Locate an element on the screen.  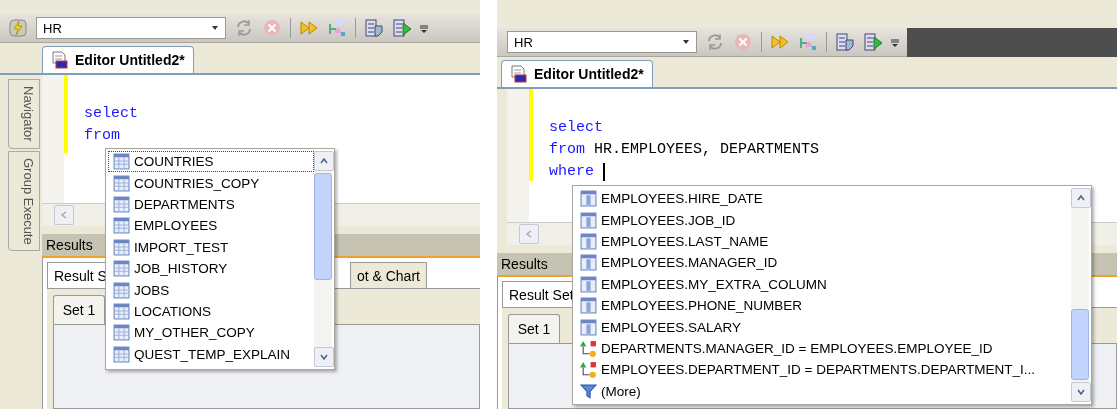
suggestion-item: COUNTRIES_COPY is located at coordinates (211, 183).